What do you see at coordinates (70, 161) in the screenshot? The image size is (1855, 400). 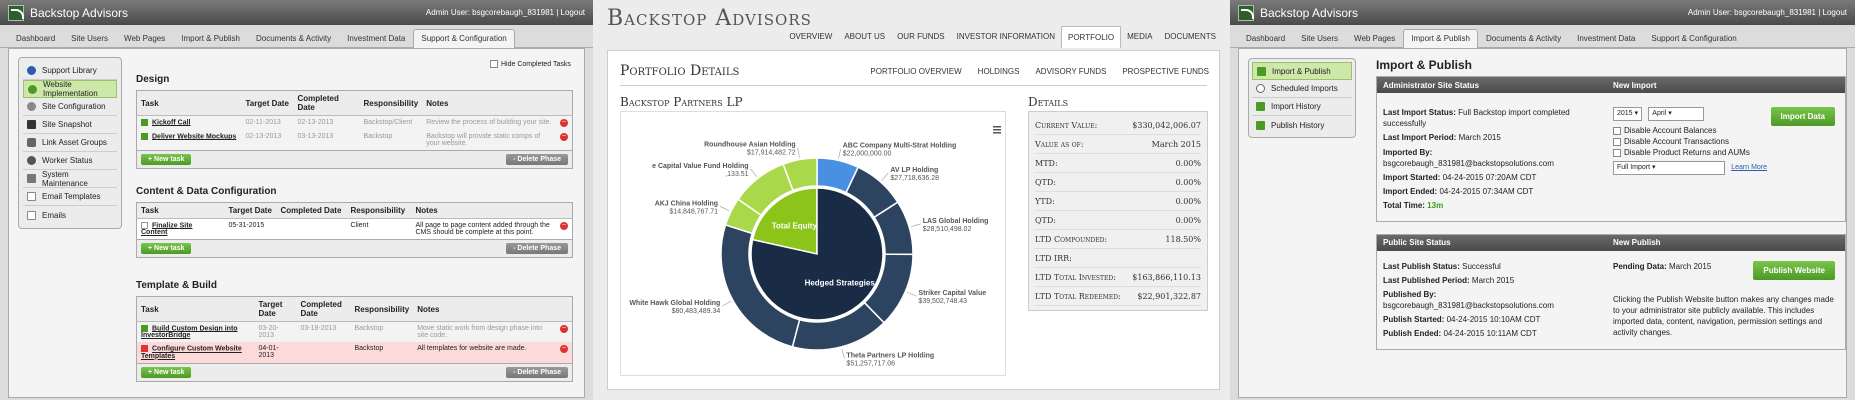 I see `nav-worker-status: Worker Status` at bounding box center [70, 161].